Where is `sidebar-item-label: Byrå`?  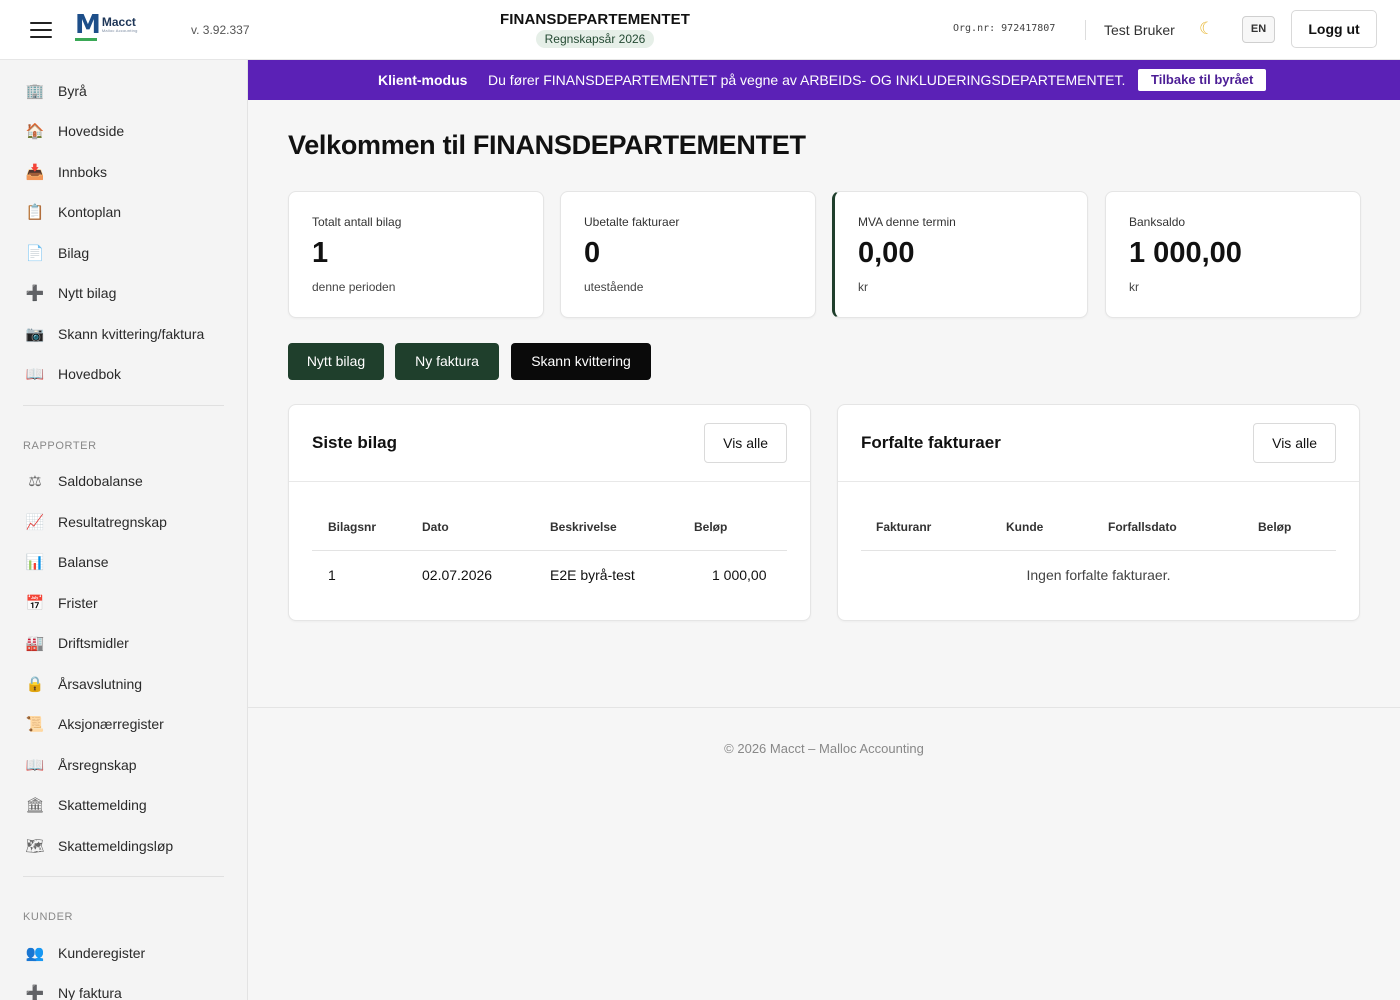
sidebar-item-label: Byrå is located at coordinates (72, 91).